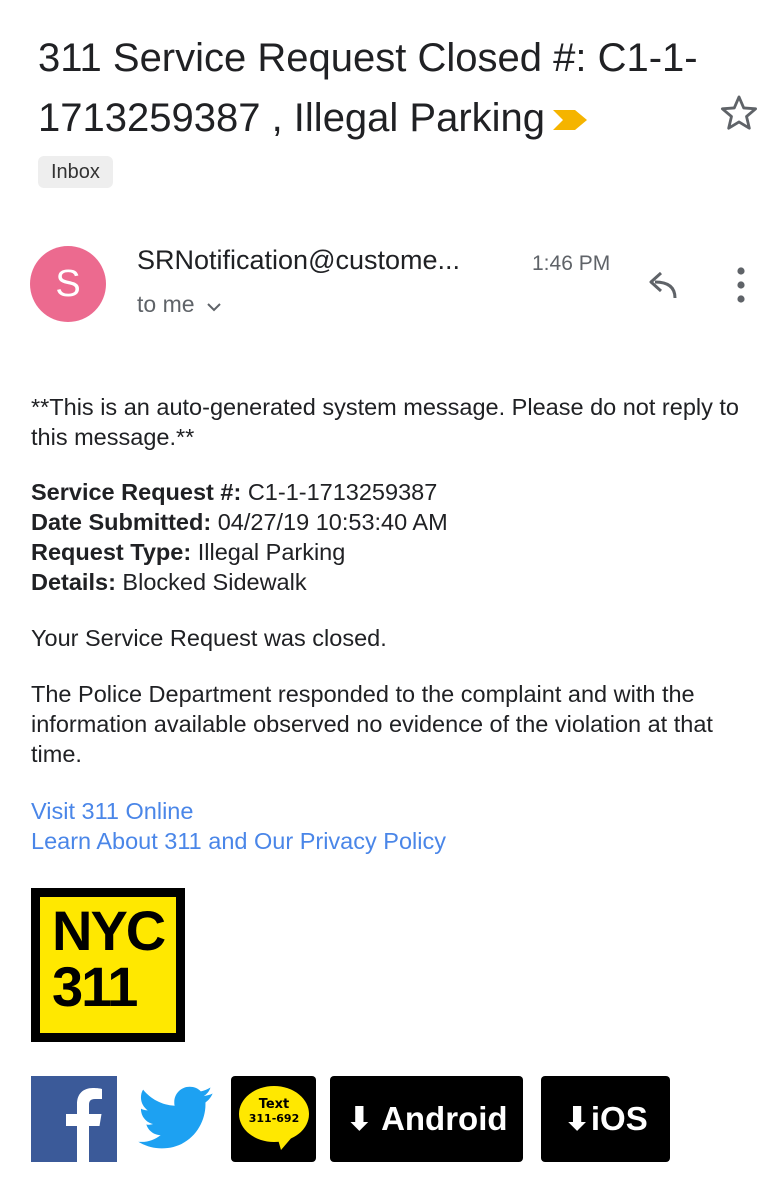 Image resolution: width=775 pixels, height=1200 pixels. I want to click on field-label: Details:, so click(73, 582).